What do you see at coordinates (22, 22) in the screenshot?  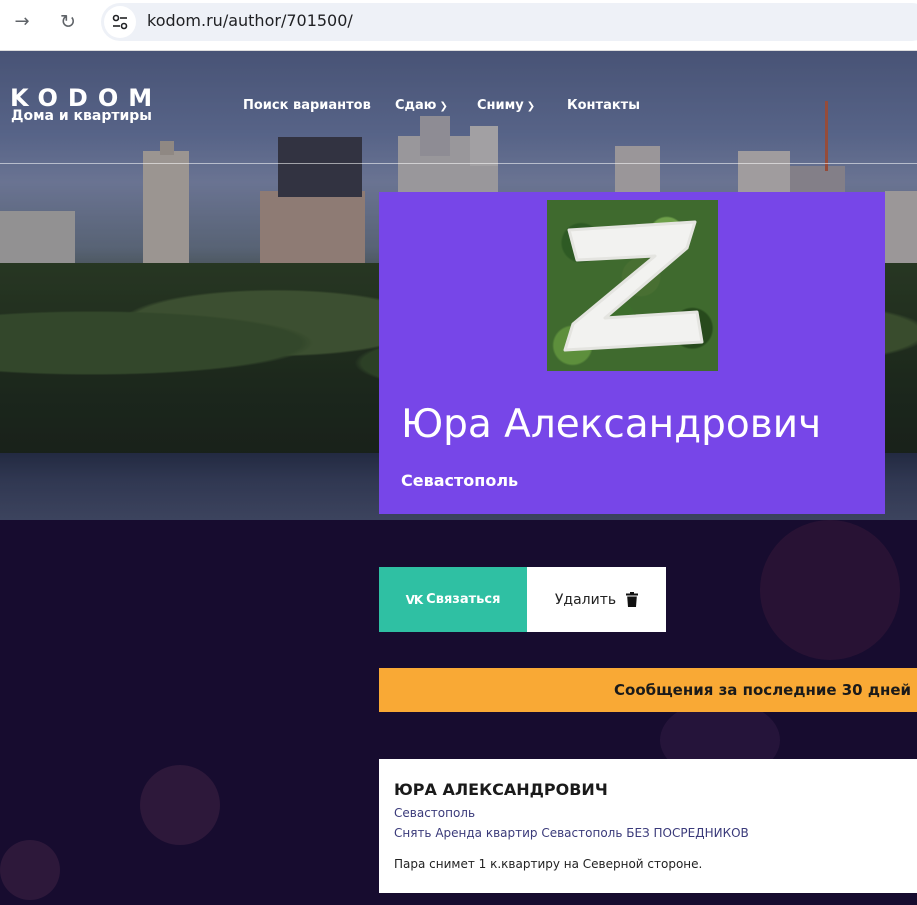 I see `arrow-right-icon: →` at bounding box center [22, 22].